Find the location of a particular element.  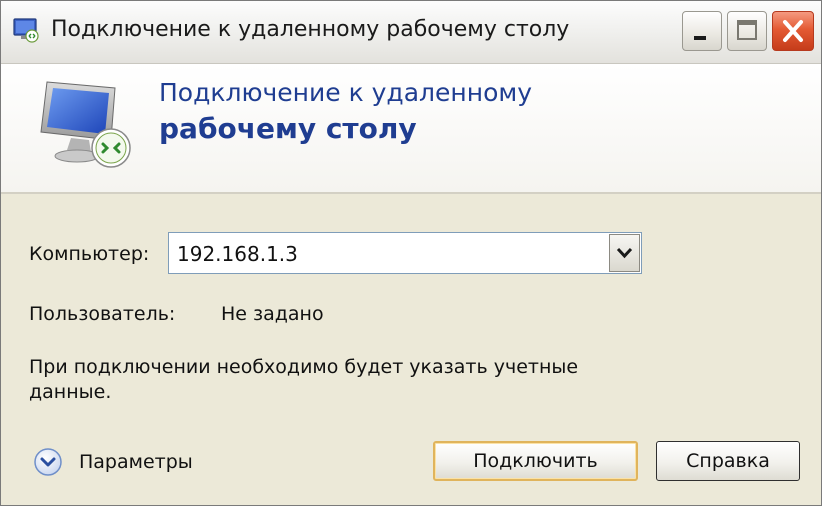

computer-dropdown-button is located at coordinates (624, 253).